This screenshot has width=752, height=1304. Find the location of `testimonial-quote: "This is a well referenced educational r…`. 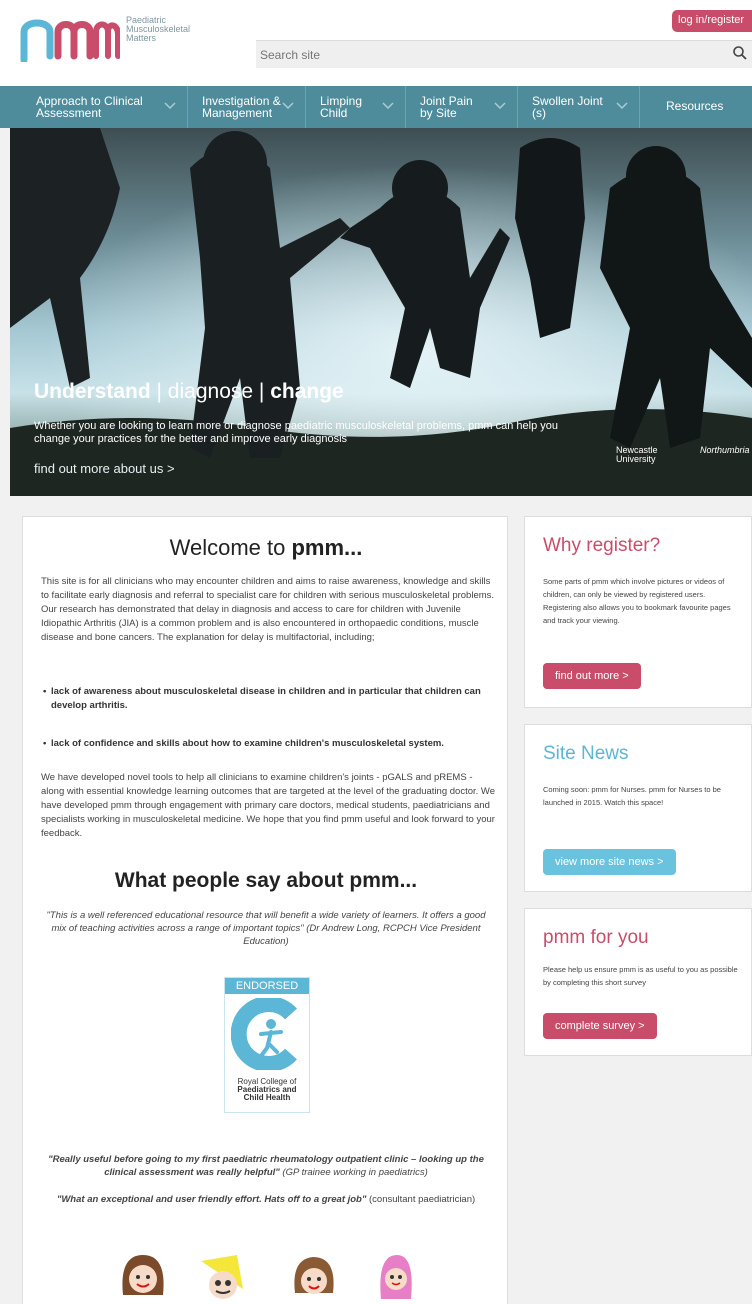

testimonial-quote: "This is a well referenced educational r… is located at coordinates (266, 928).